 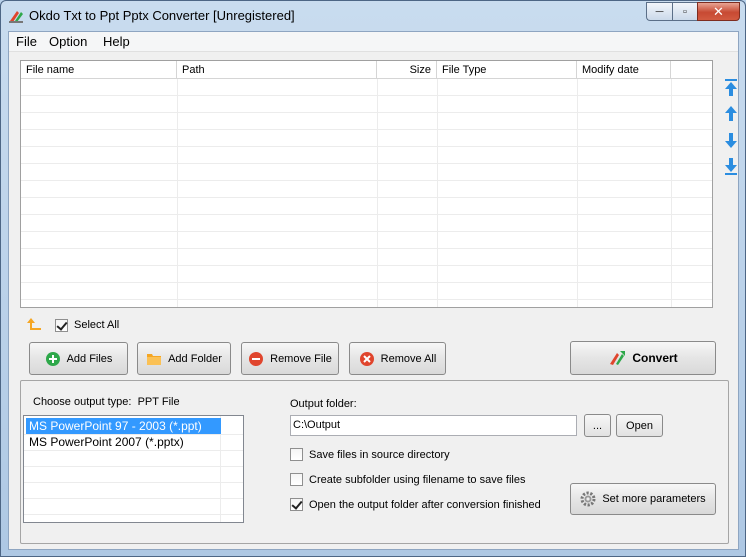 I want to click on convert-button: Convert, so click(x=643, y=358).